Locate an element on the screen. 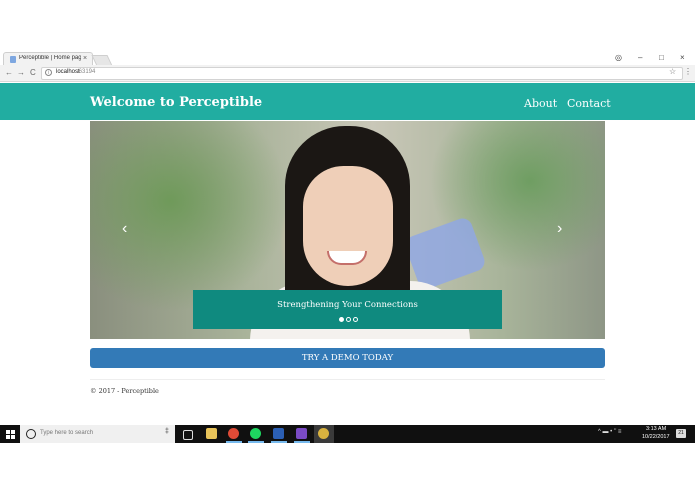 The image size is (695, 494). chrome-icon is located at coordinates (233, 433).